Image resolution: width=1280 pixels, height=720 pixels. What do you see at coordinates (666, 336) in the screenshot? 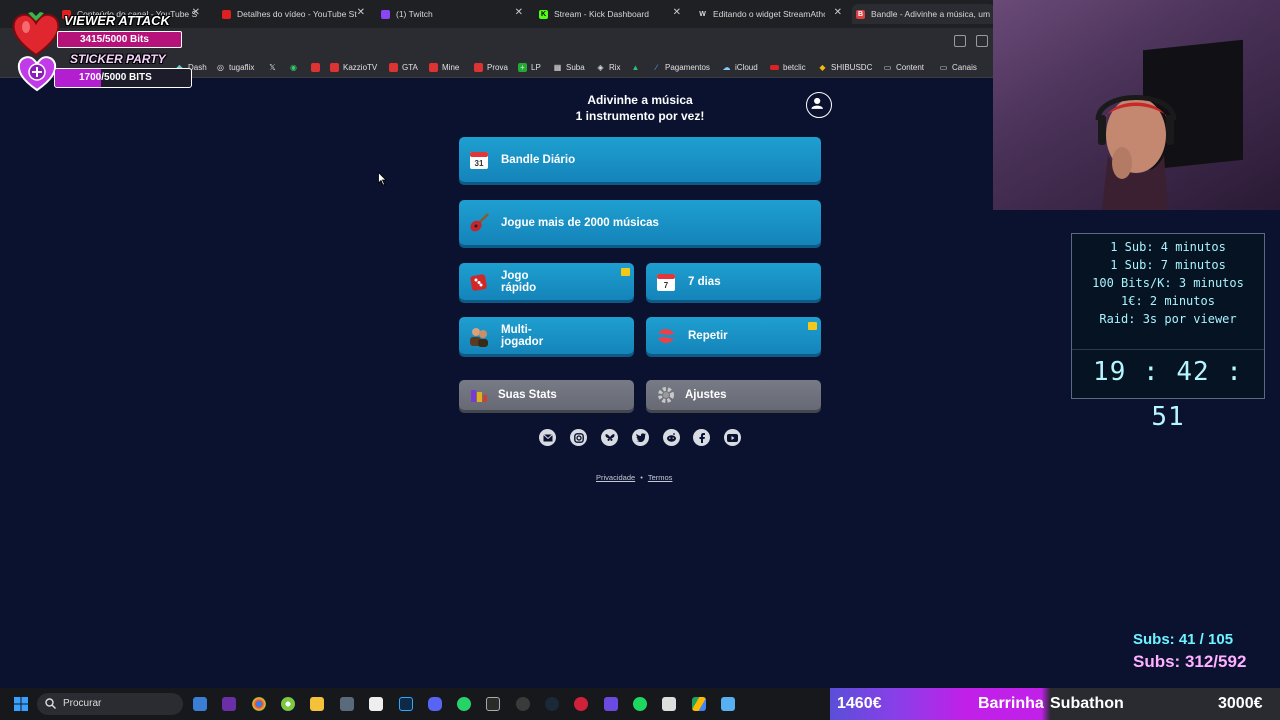
I see `repeat-icon` at bounding box center [666, 336].